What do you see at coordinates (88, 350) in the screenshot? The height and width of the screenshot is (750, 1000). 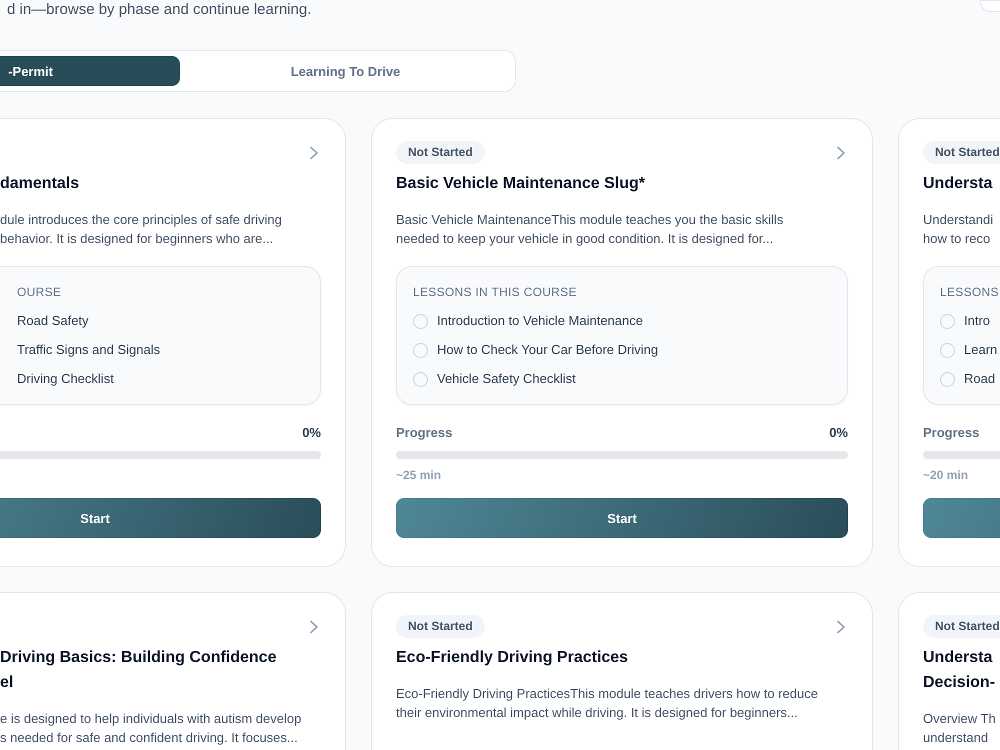 I see `lesson-title: Traffic Signs and Signals` at bounding box center [88, 350].